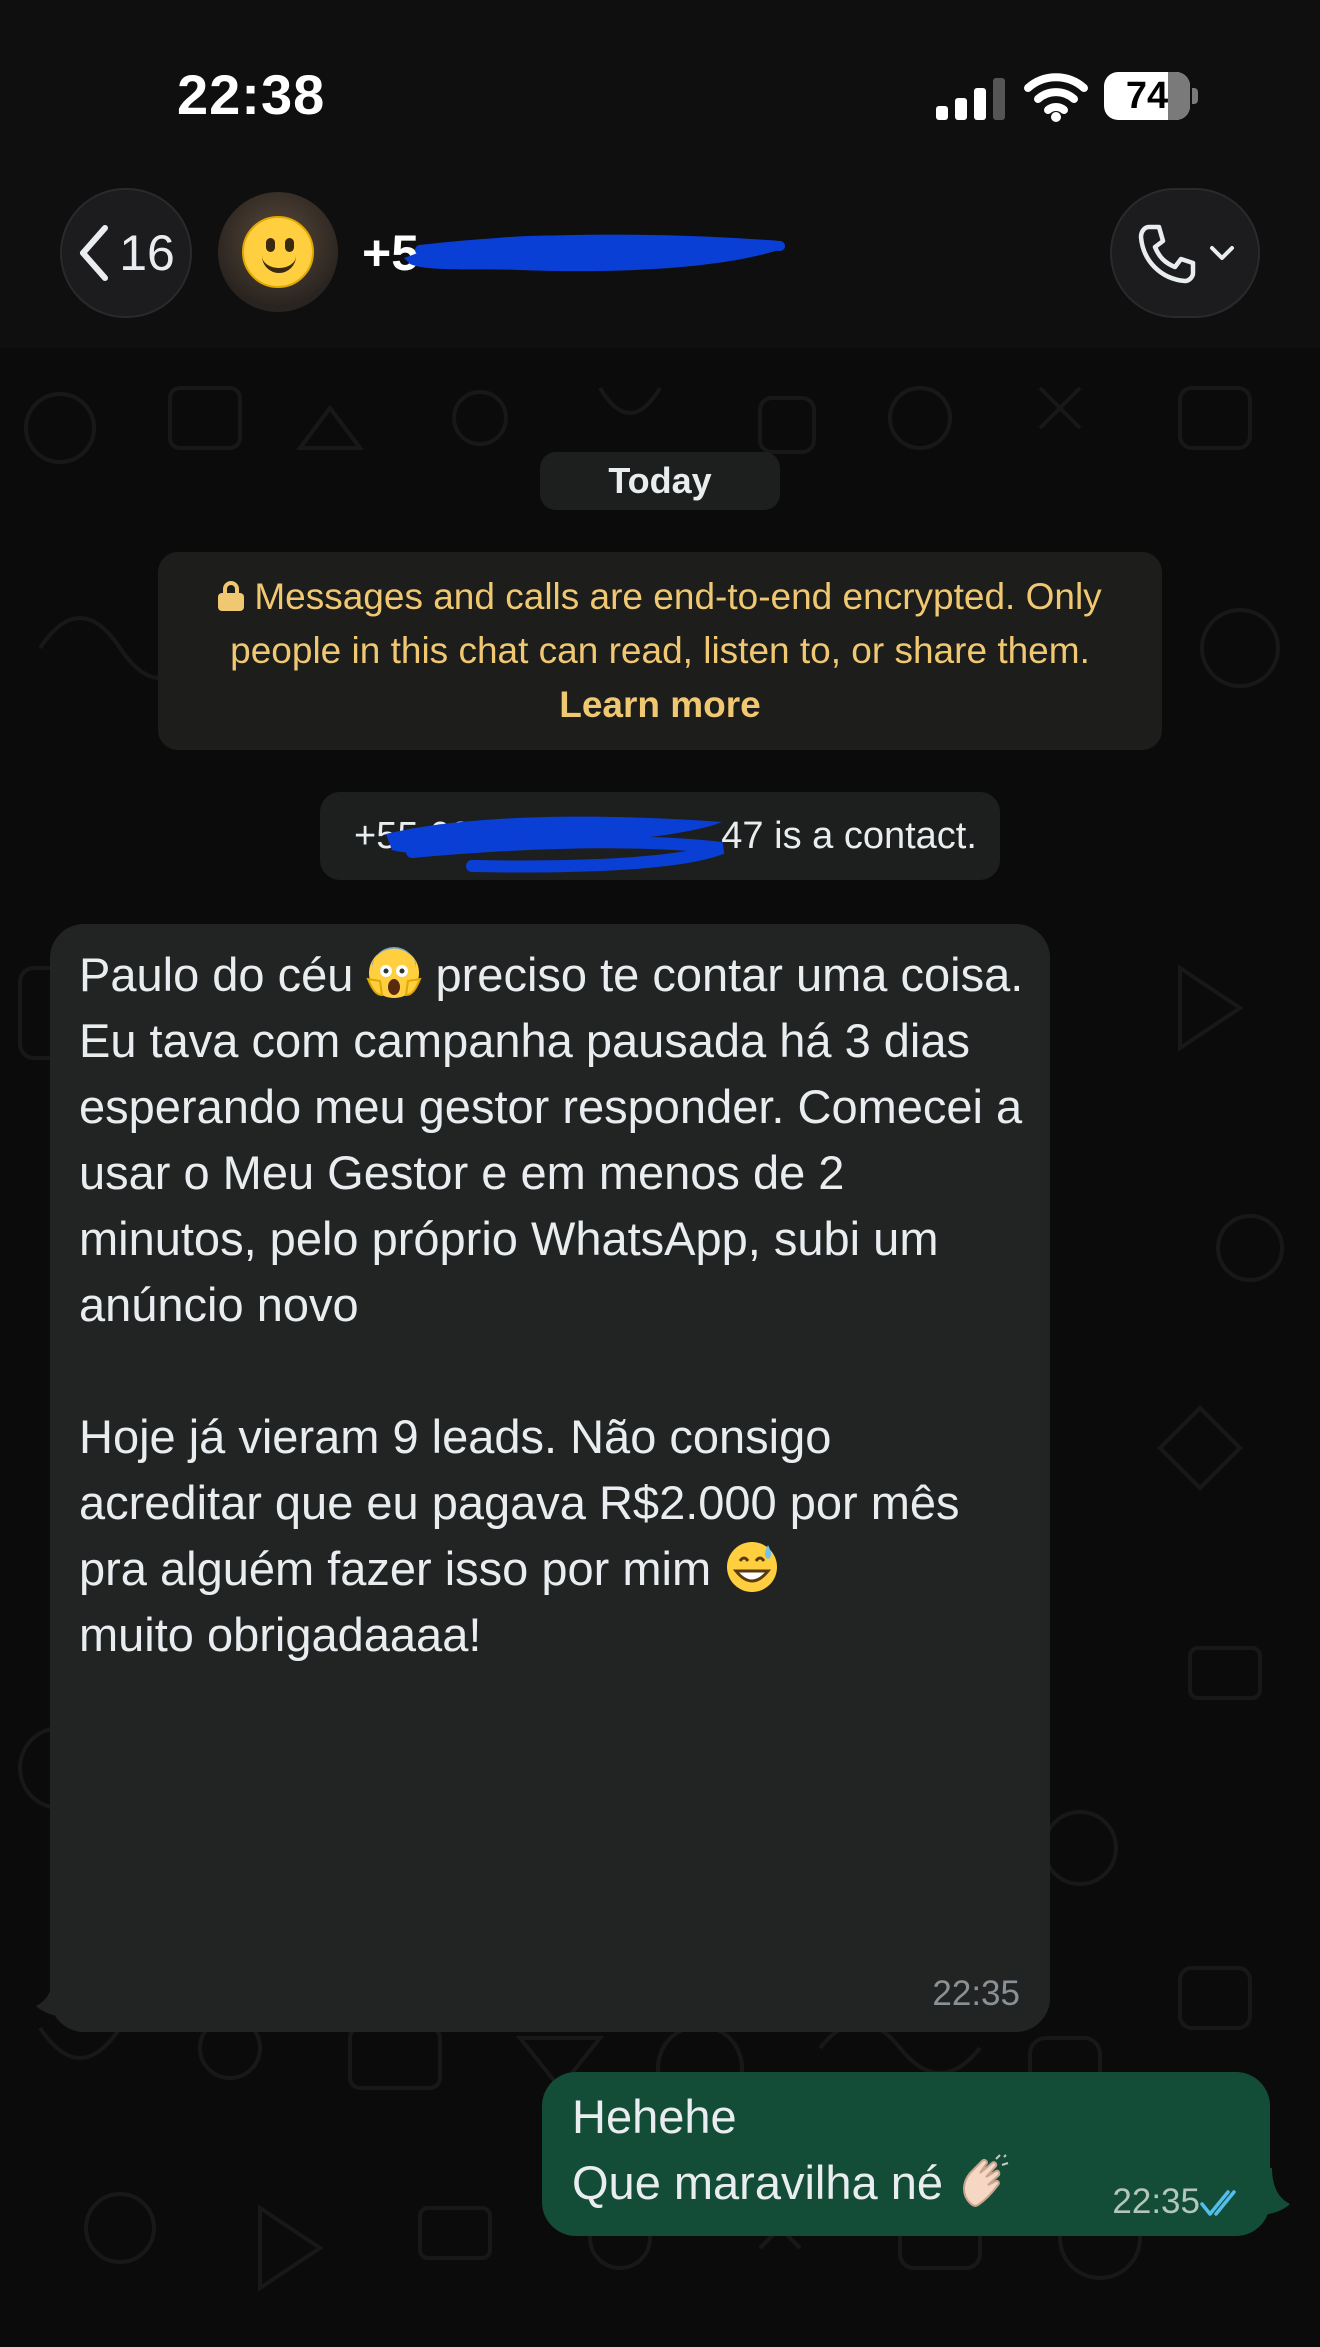 This screenshot has width=1320, height=2347. What do you see at coordinates (752, 1567) in the screenshot?
I see `grinning-face-with-sweat-emoji` at bounding box center [752, 1567].